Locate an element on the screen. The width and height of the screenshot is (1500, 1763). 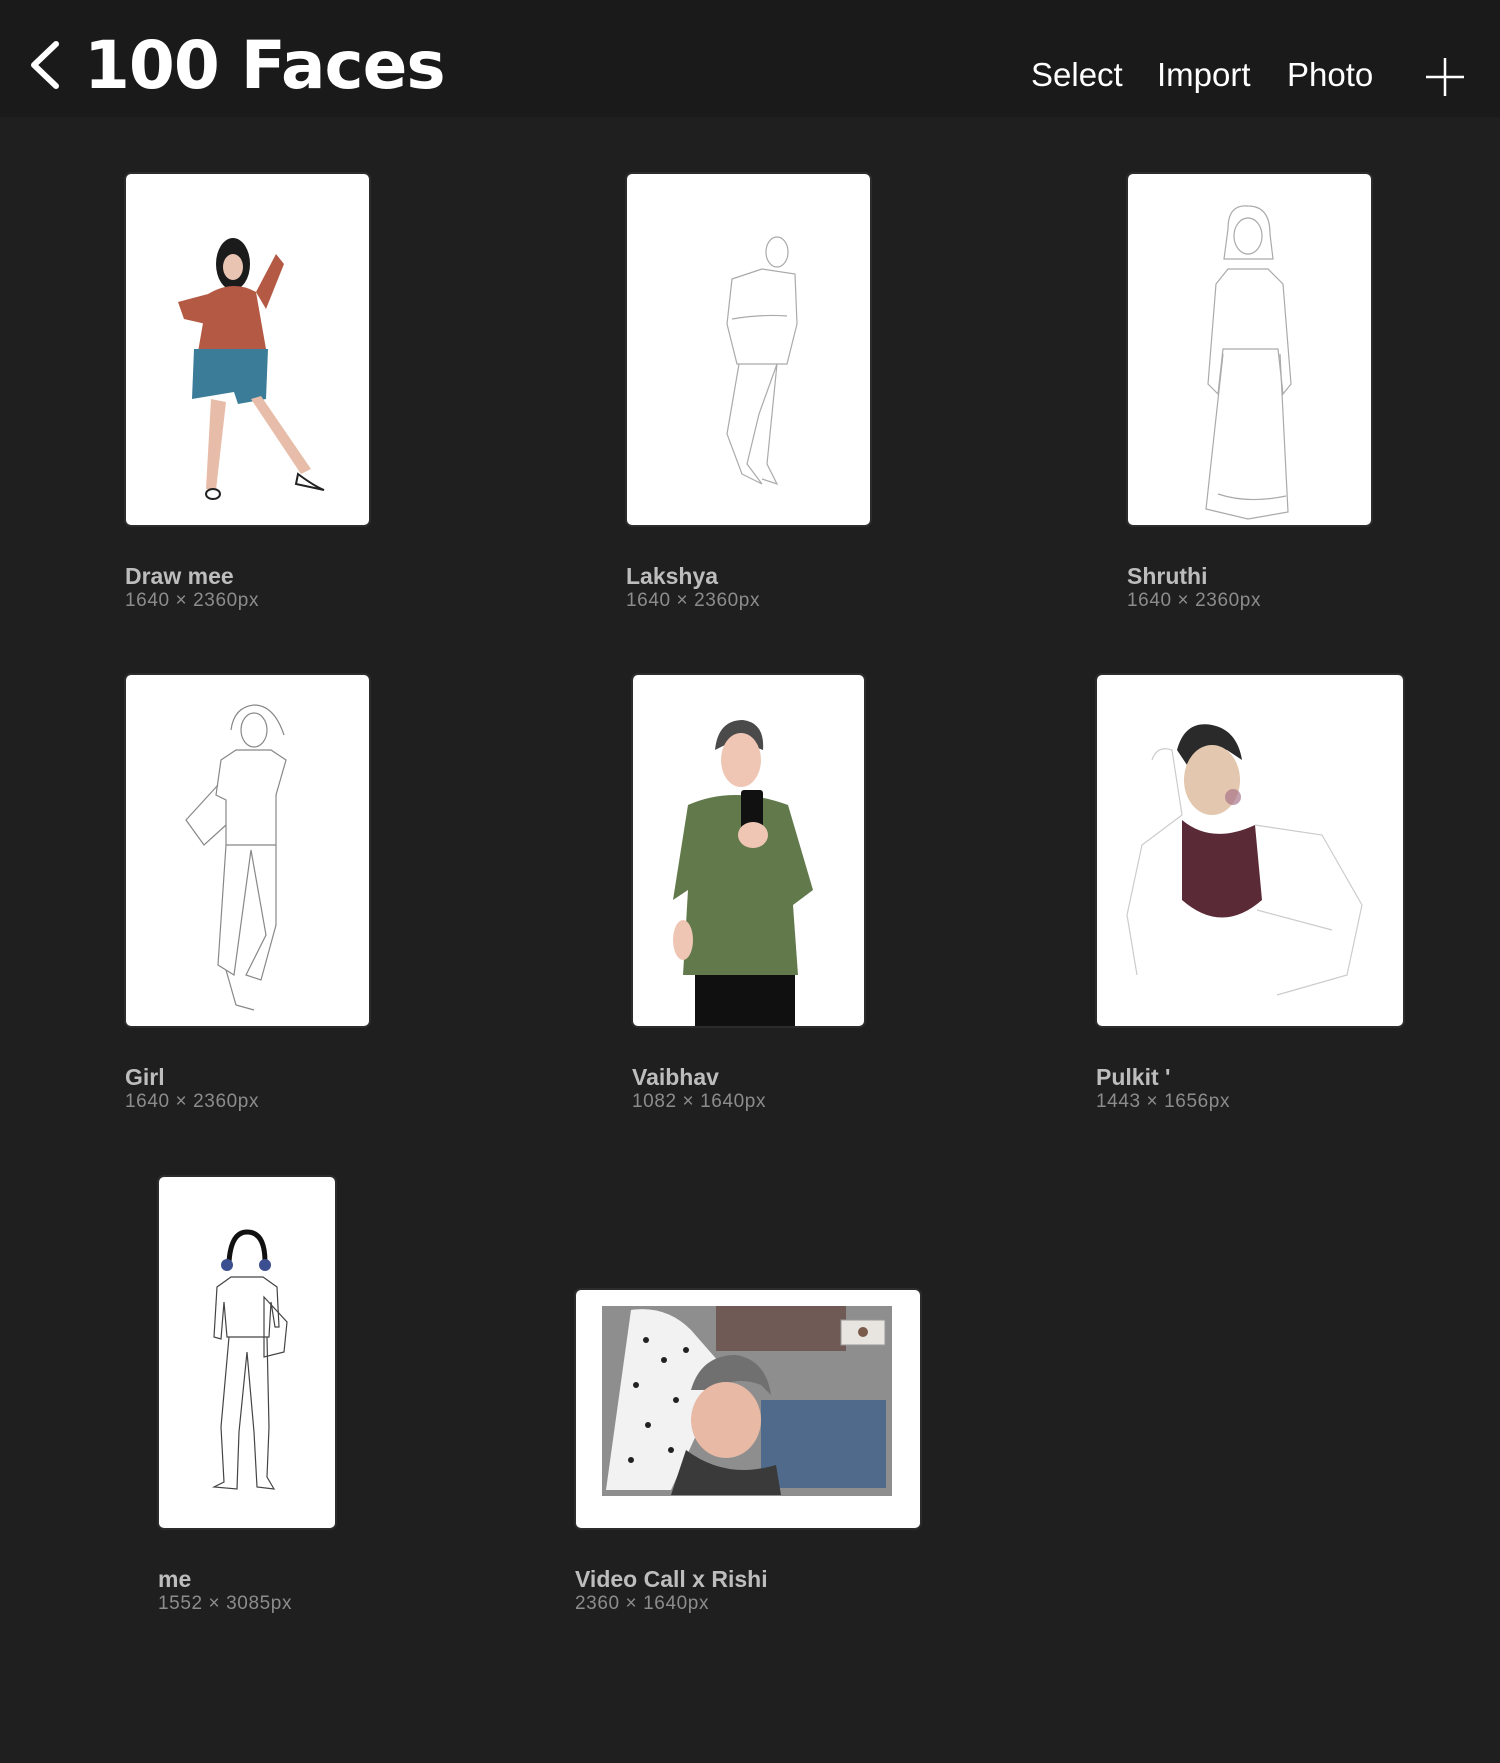
add-artwork-button is located at coordinates (1445, 77).